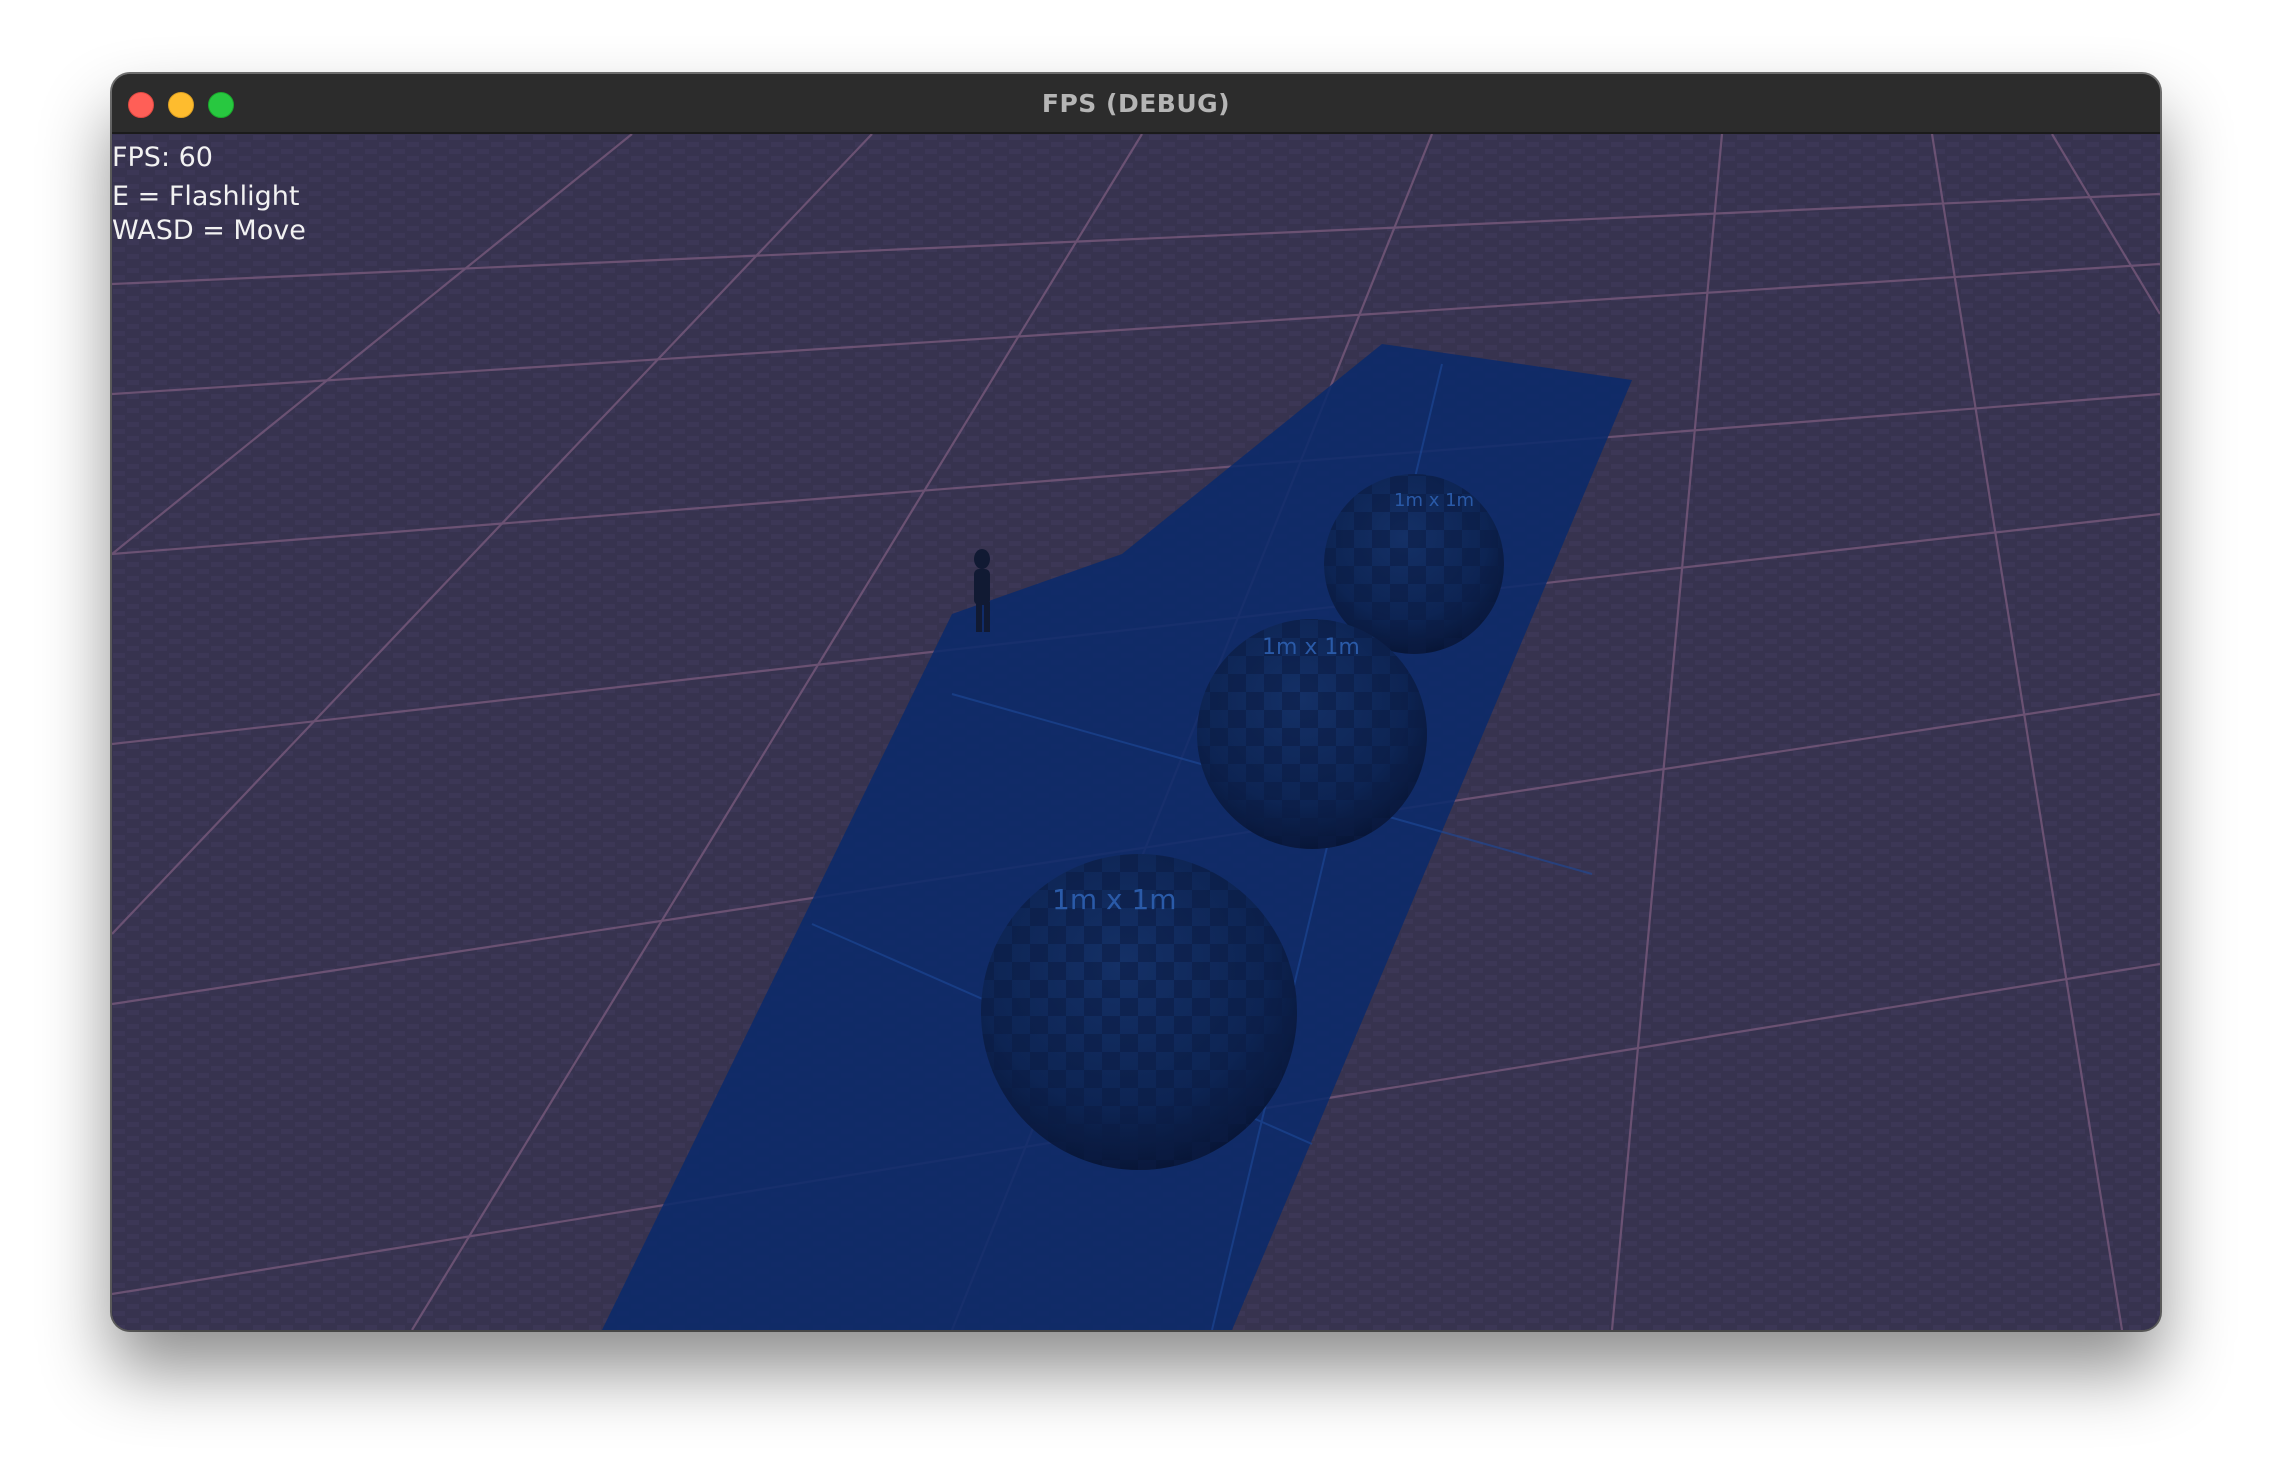 The width and height of the screenshot is (2272, 1480). I want to click on sphere-near: 1m x 1m, so click(1139, 1012).